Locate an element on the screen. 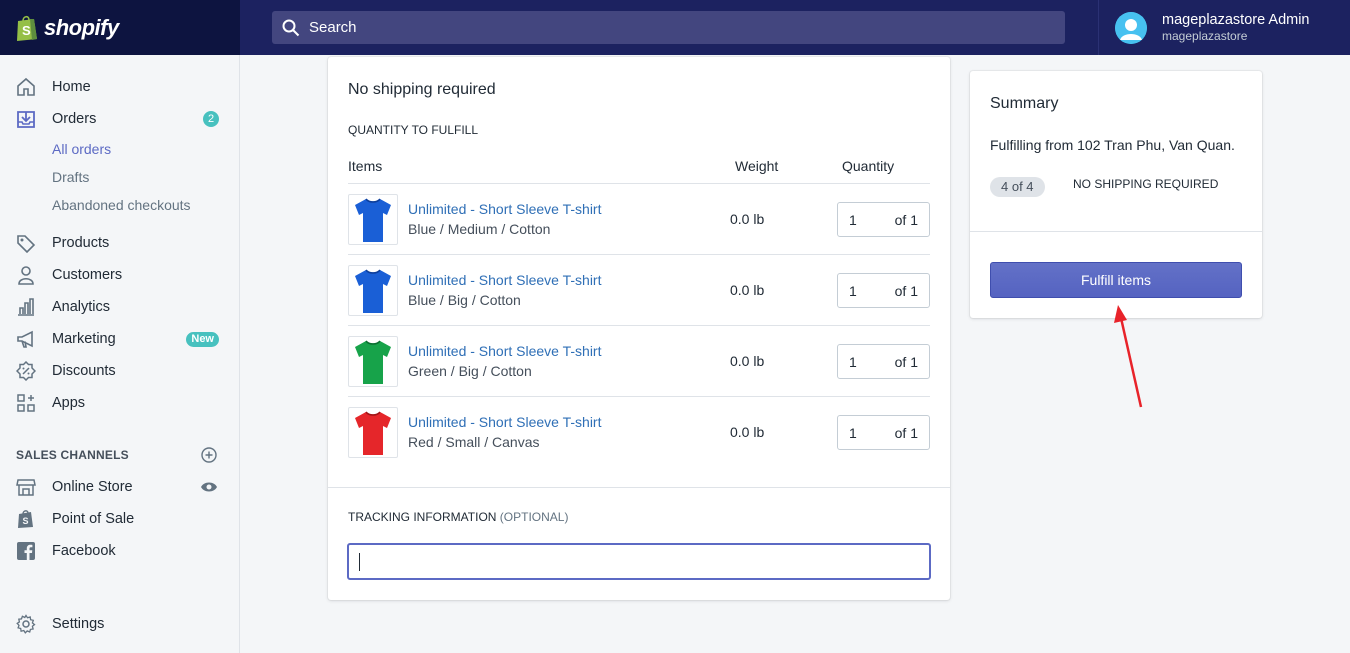 This screenshot has width=1350, height=653. item-count-badge: 4 of 4 is located at coordinates (1017, 187).